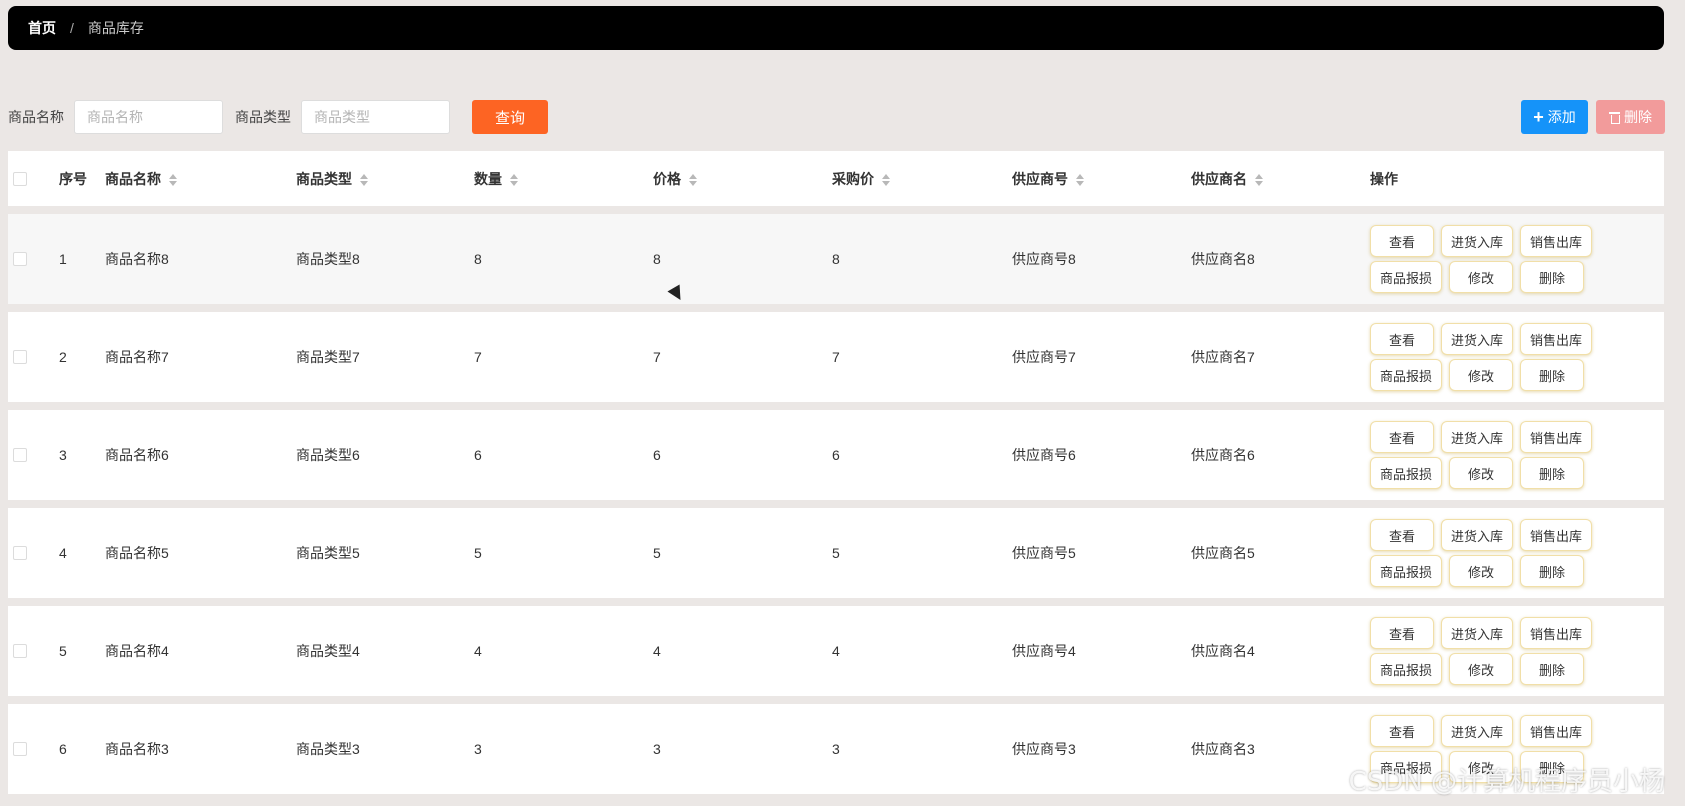  I want to click on cell-purchase: 8, so click(836, 259).